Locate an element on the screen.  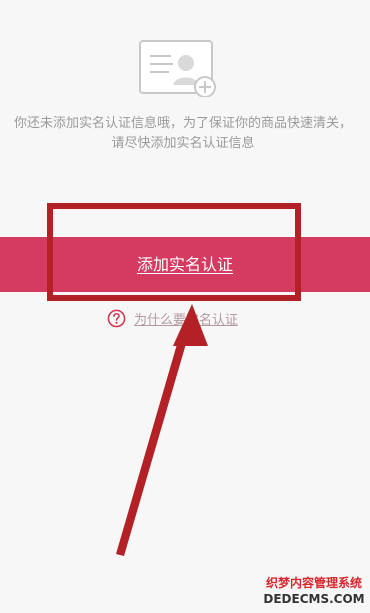
message-line-2: 请尽快添加实名认证信息 is located at coordinates (183, 143).